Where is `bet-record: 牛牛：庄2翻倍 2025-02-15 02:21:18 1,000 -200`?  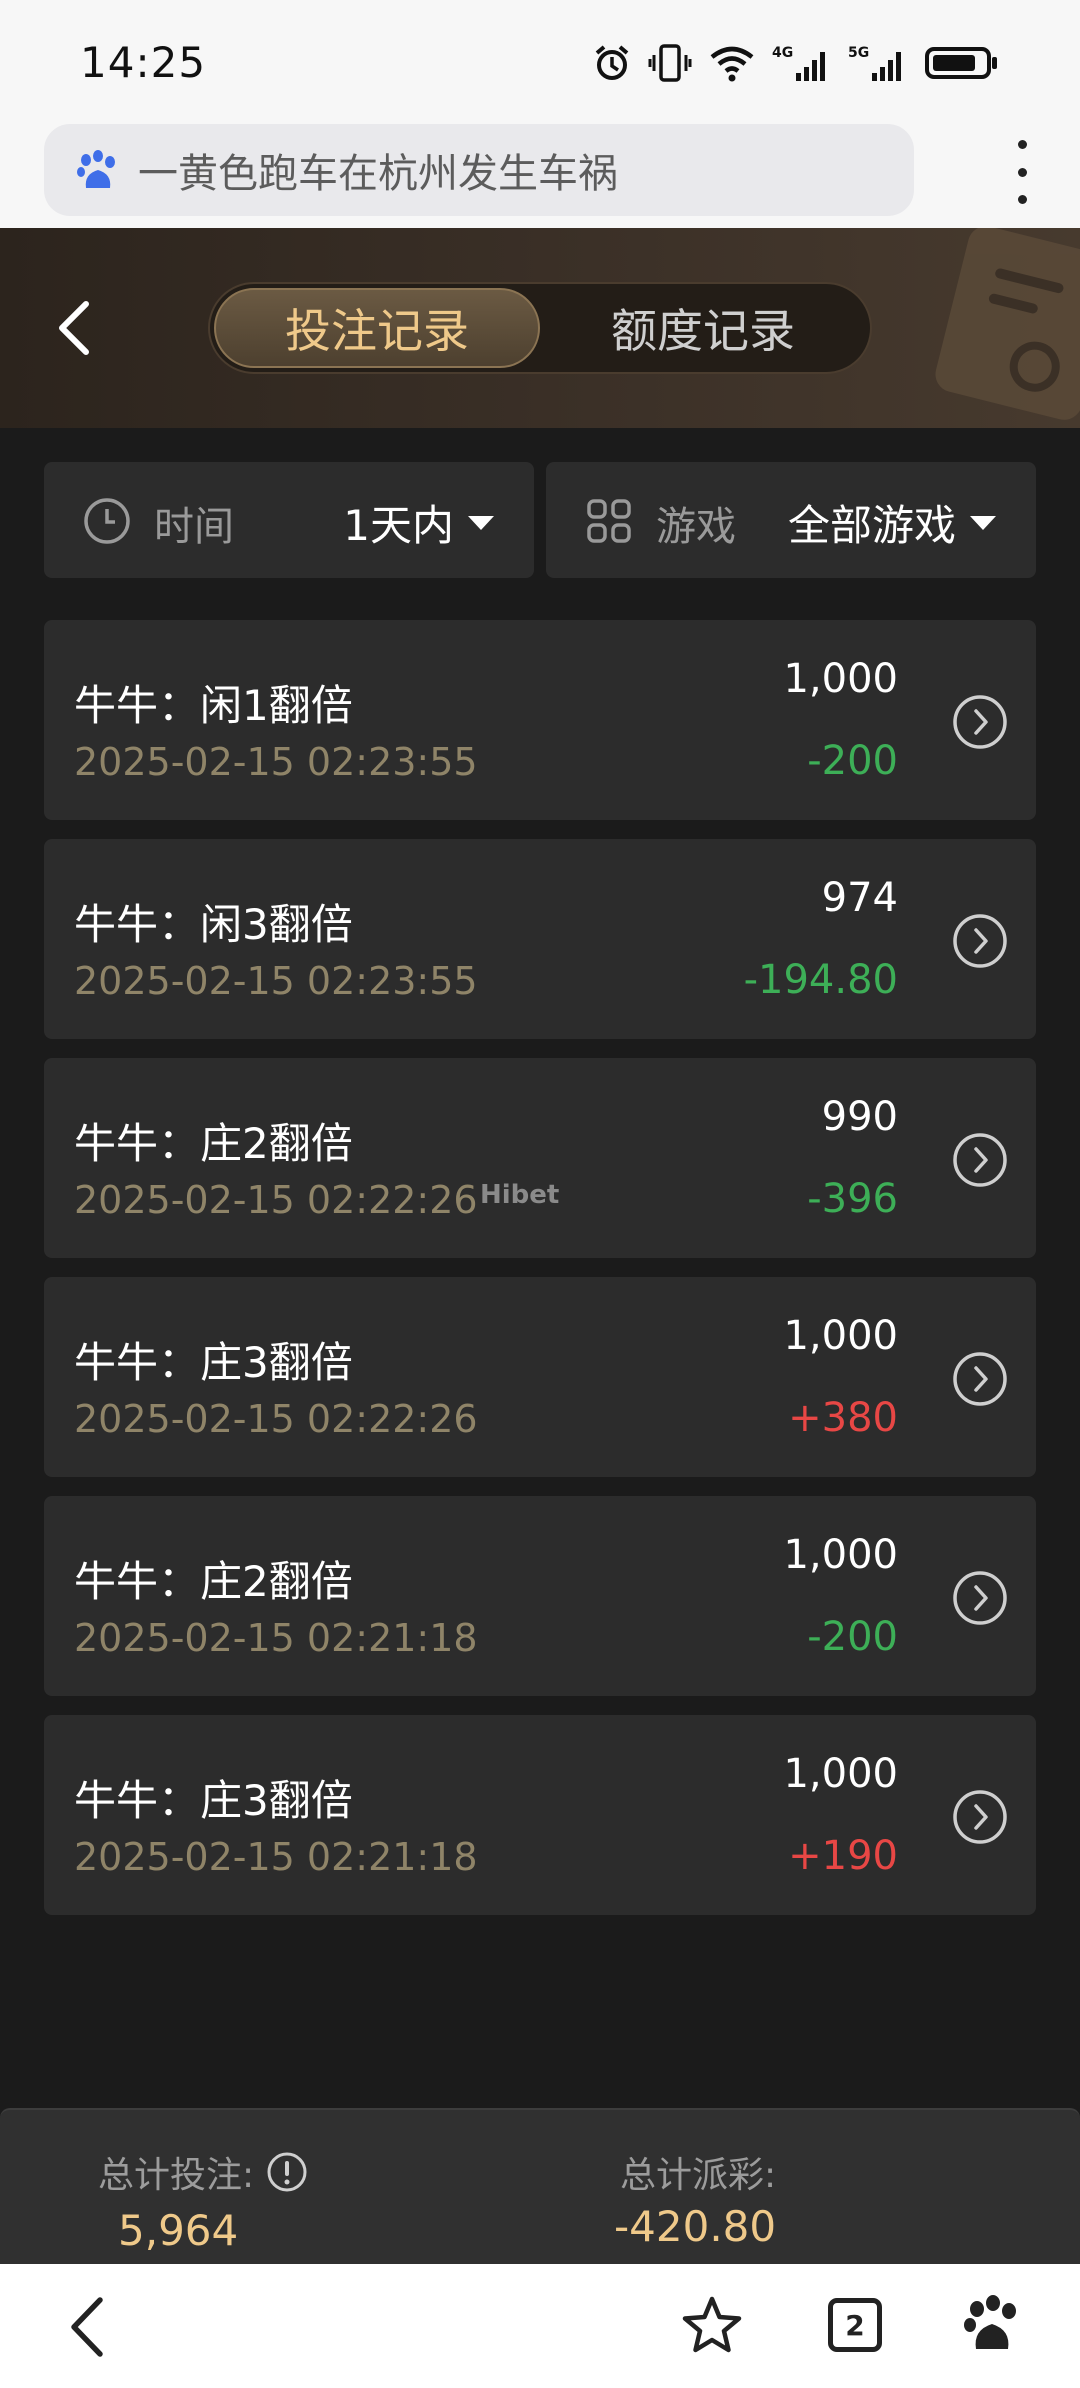 bet-record: 牛牛：庄2翻倍 2025-02-15 02:21:18 1,000 -200 is located at coordinates (540, 1596).